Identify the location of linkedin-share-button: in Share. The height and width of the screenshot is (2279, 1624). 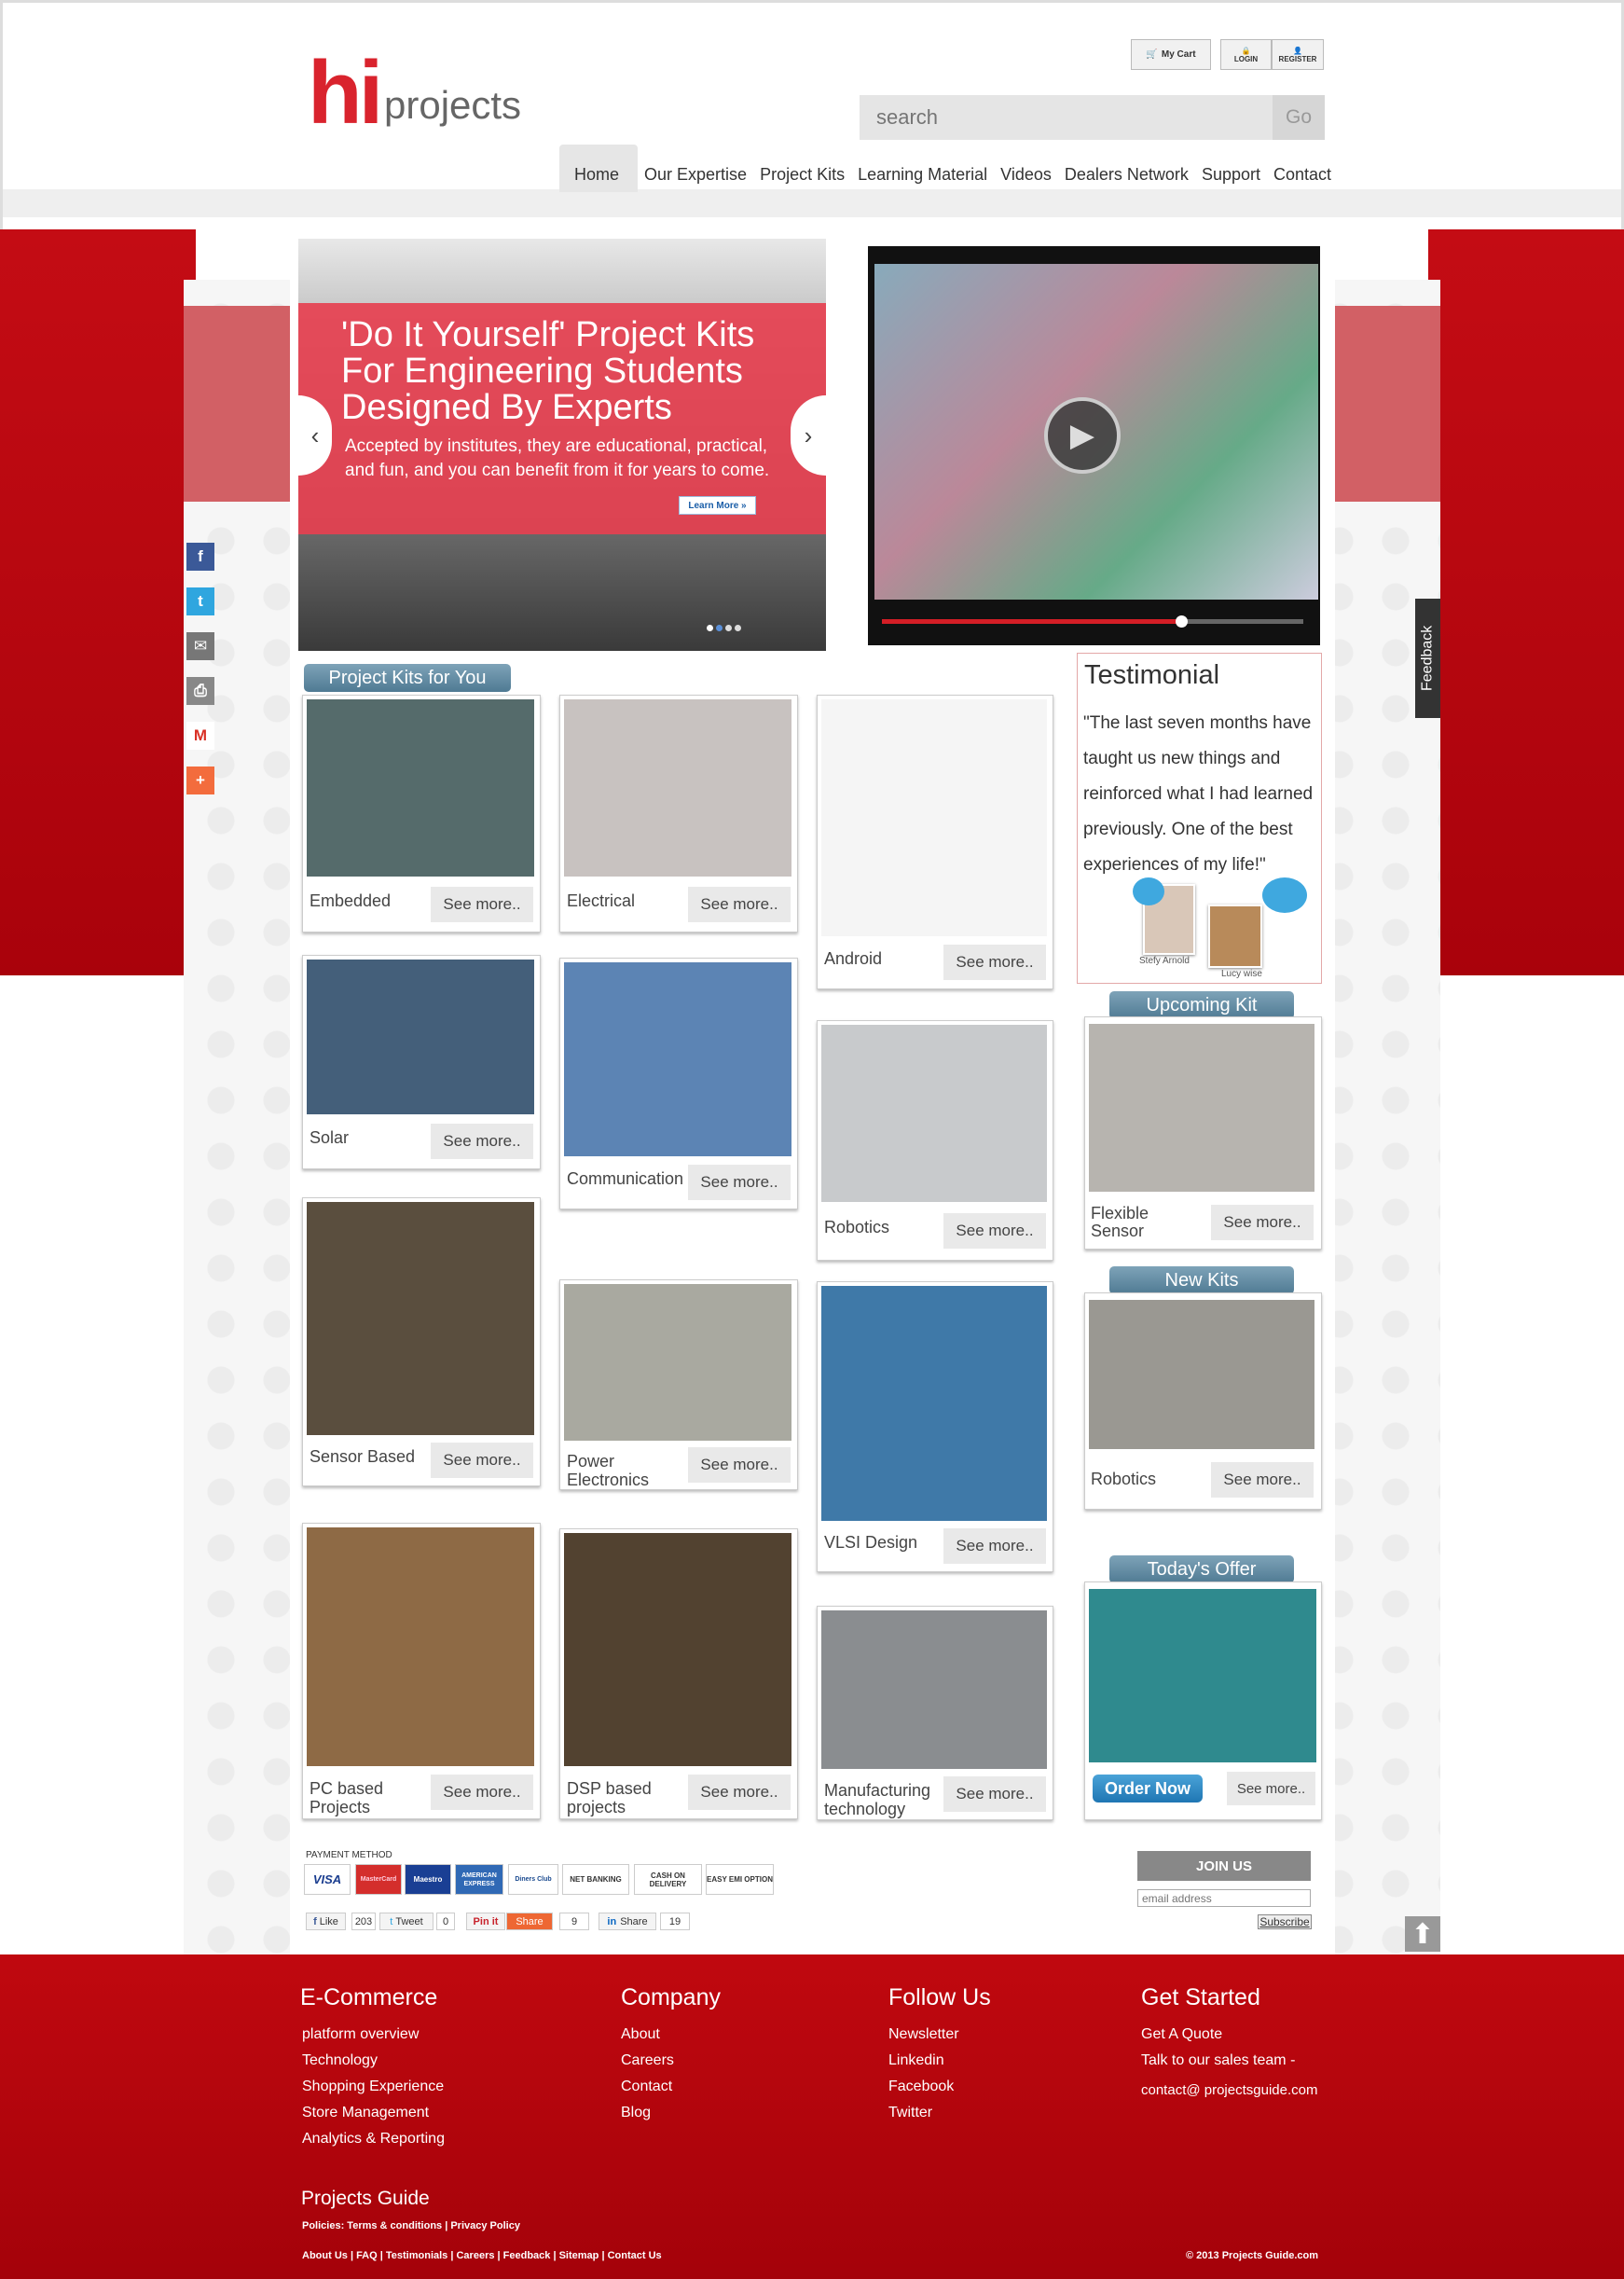
(627, 1921).